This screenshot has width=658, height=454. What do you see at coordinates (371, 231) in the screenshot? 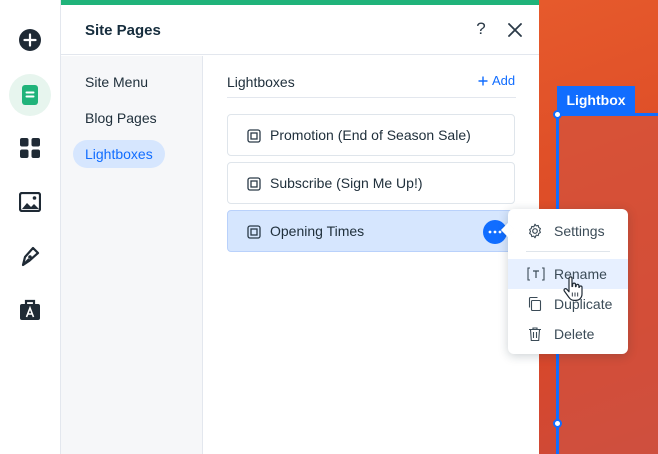
I see `lightbox-row-selected: Opening Times` at bounding box center [371, 231].